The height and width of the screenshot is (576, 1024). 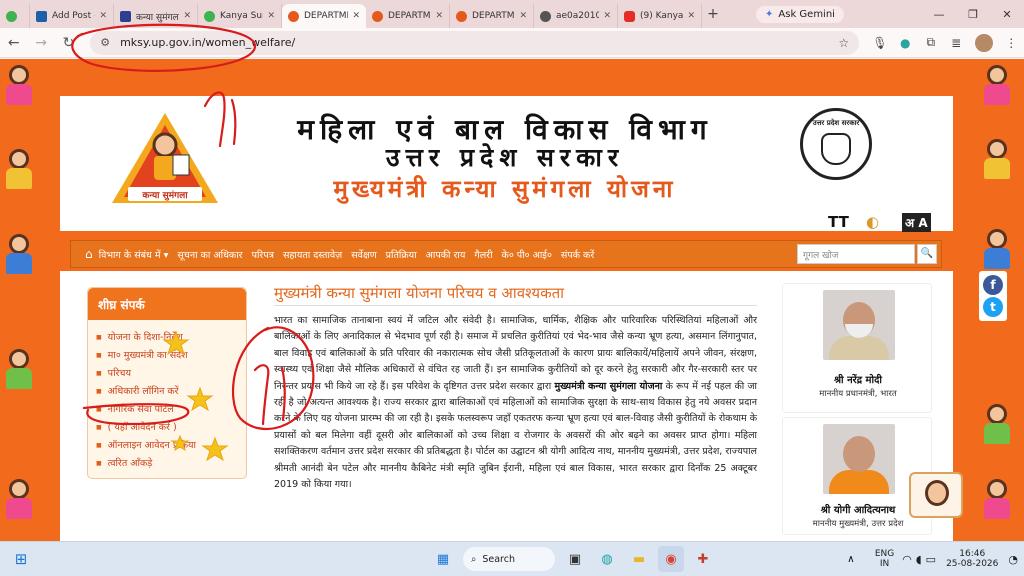 What do you see at coordinates (939, 14) in the screenshot?
I see `minimize-icon: —` at bounding box center [939, 14].